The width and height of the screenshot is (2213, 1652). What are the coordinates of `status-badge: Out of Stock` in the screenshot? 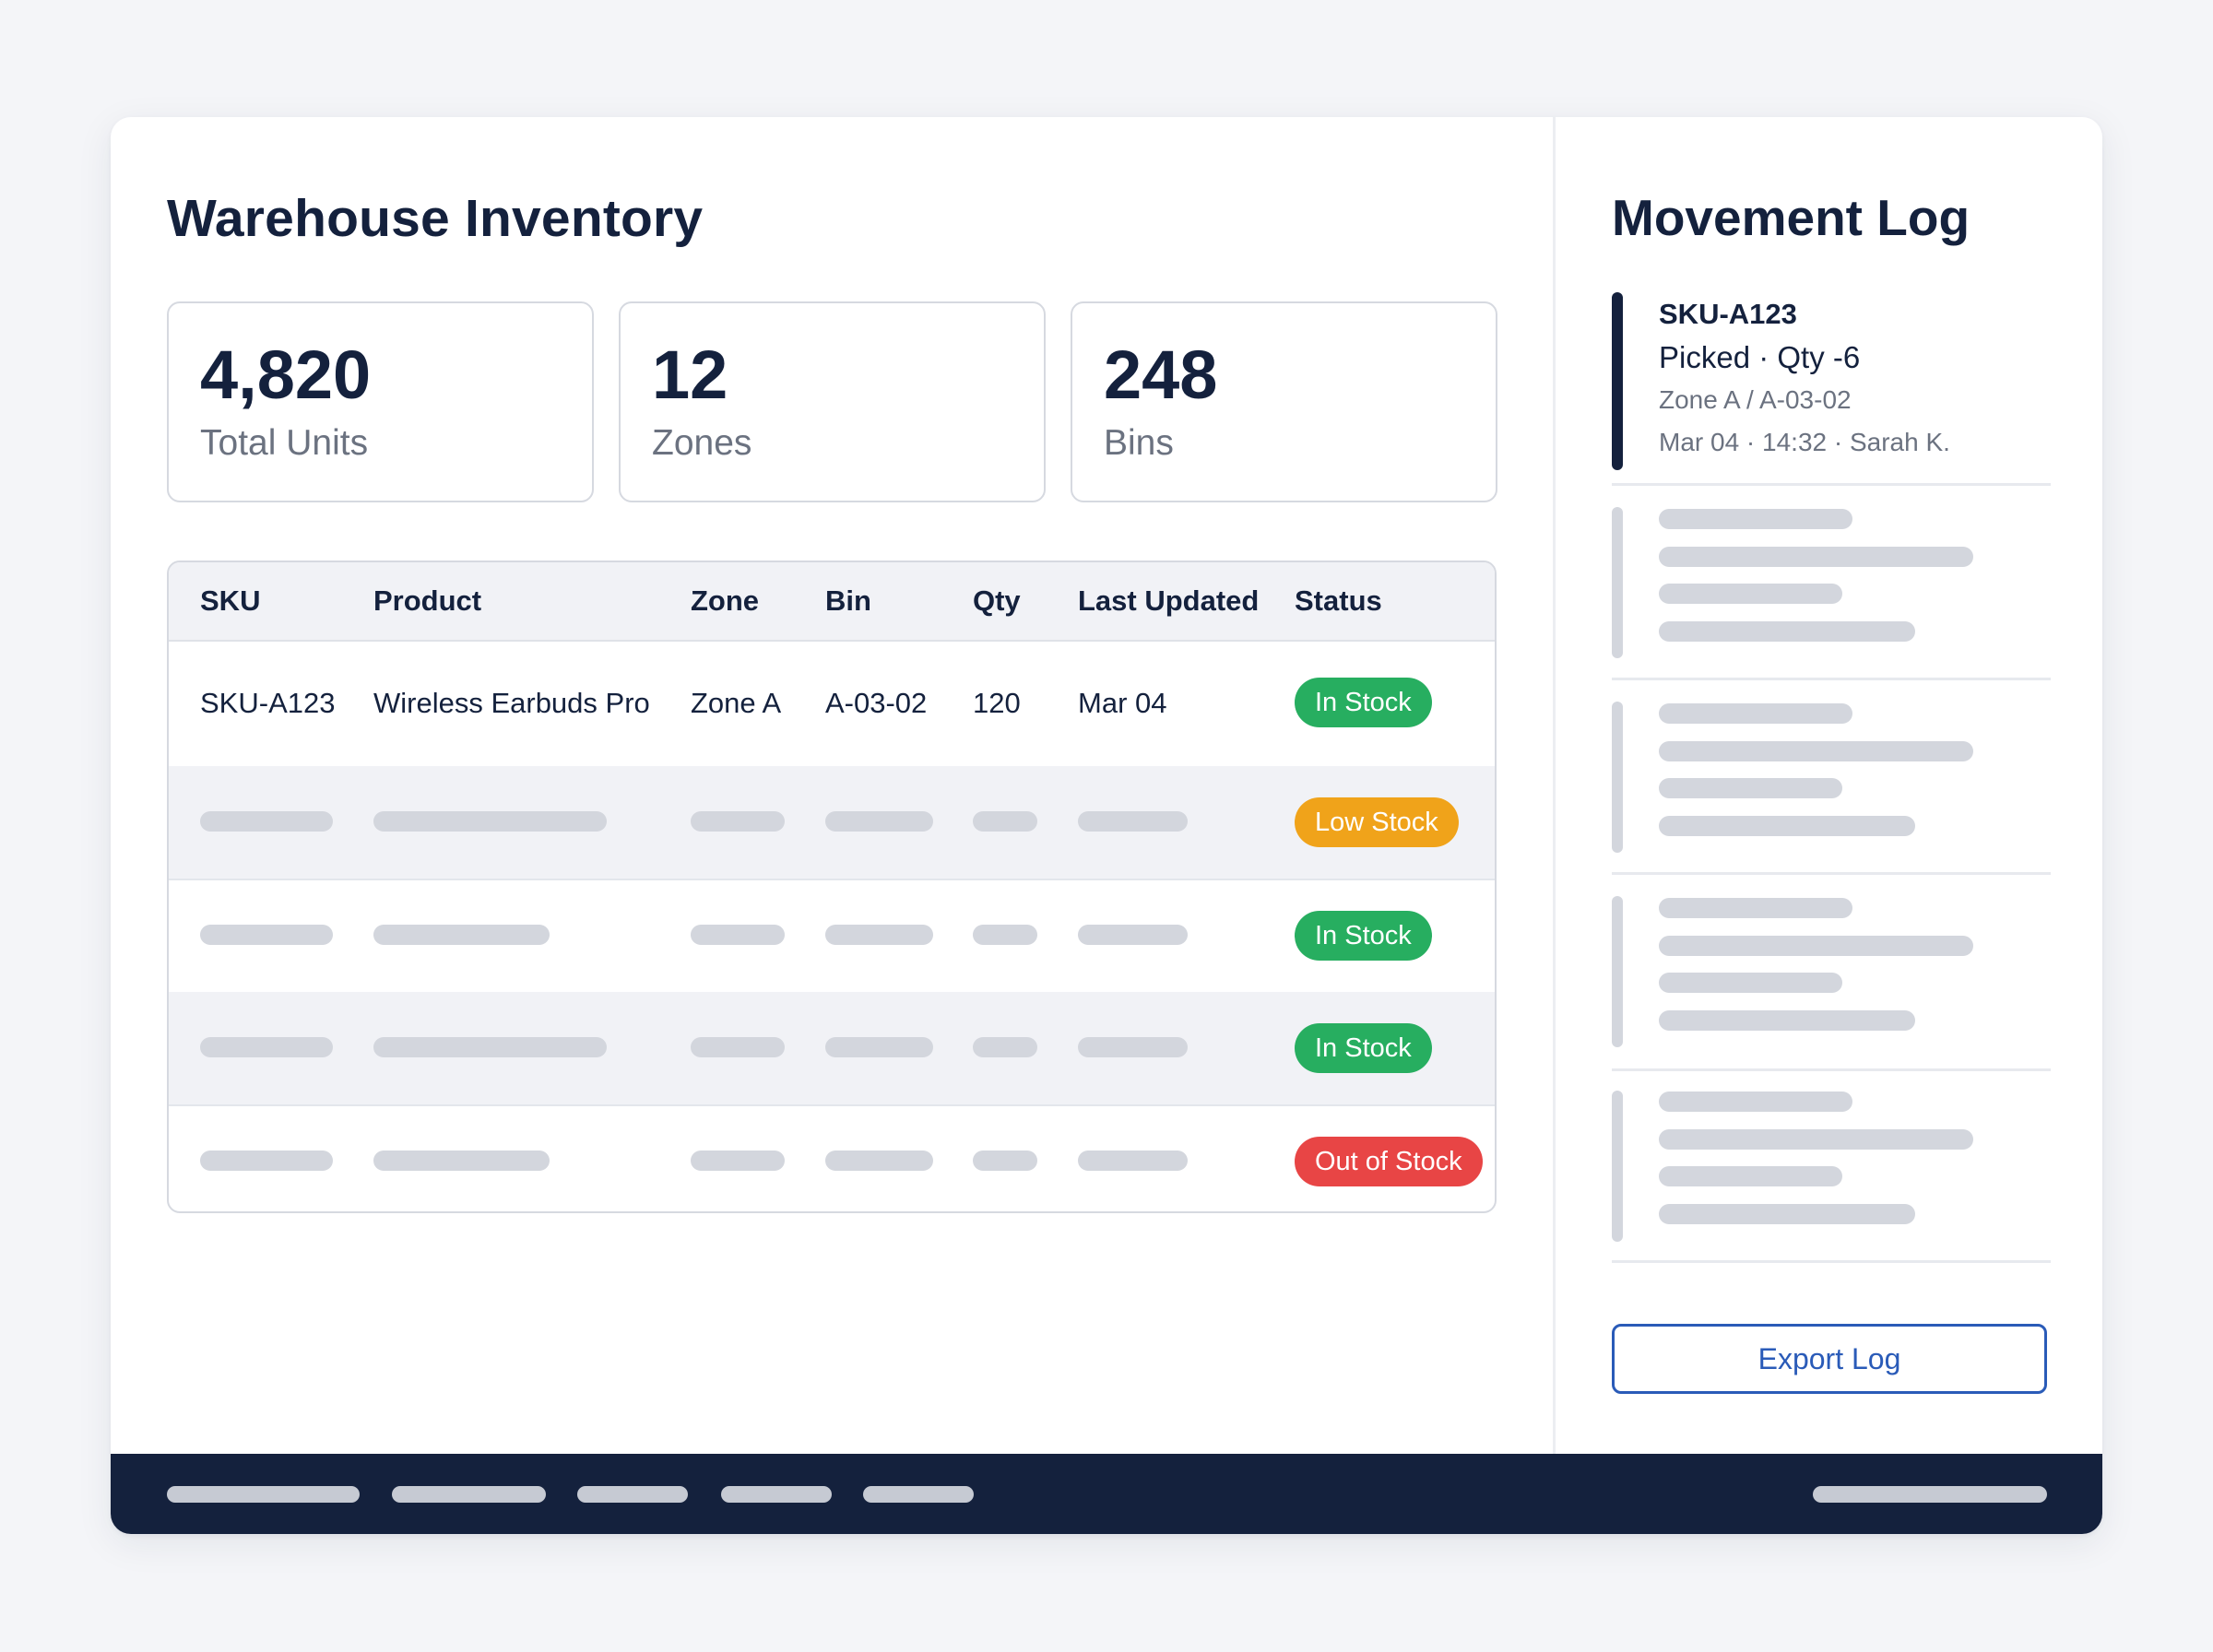 It's located at (1389, 1161).